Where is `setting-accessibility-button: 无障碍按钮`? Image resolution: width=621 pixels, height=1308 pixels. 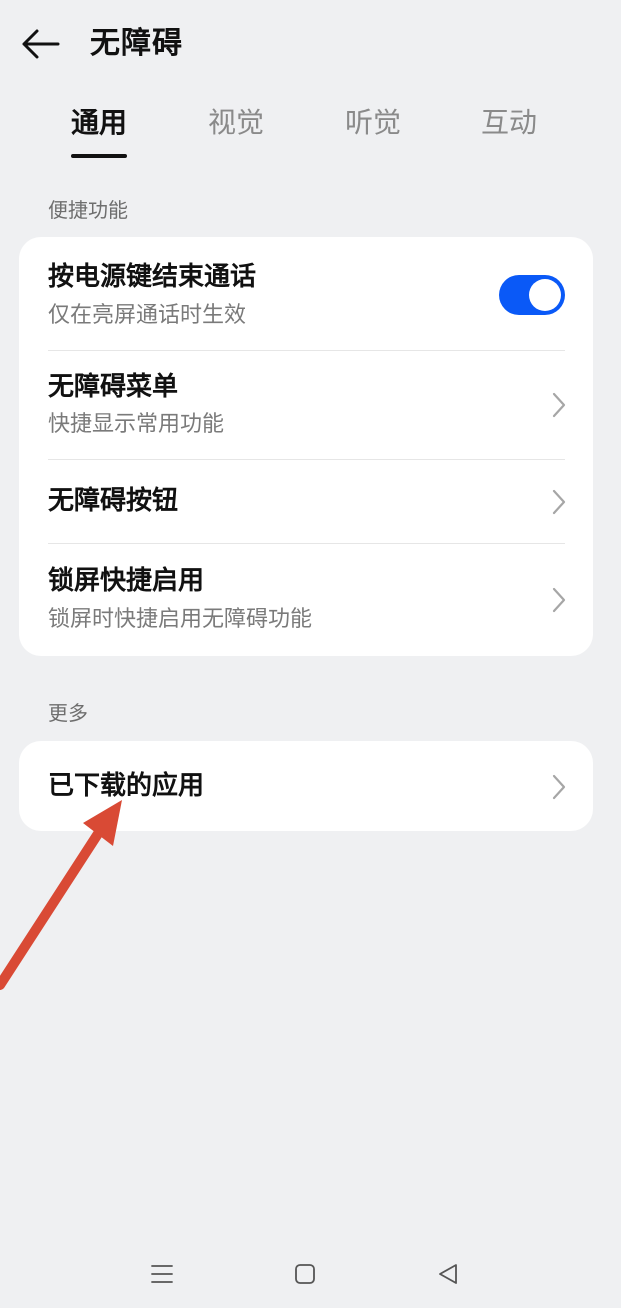 setting-accessibility-button: 无障碍按钮 is located at coordinates (306, 501).